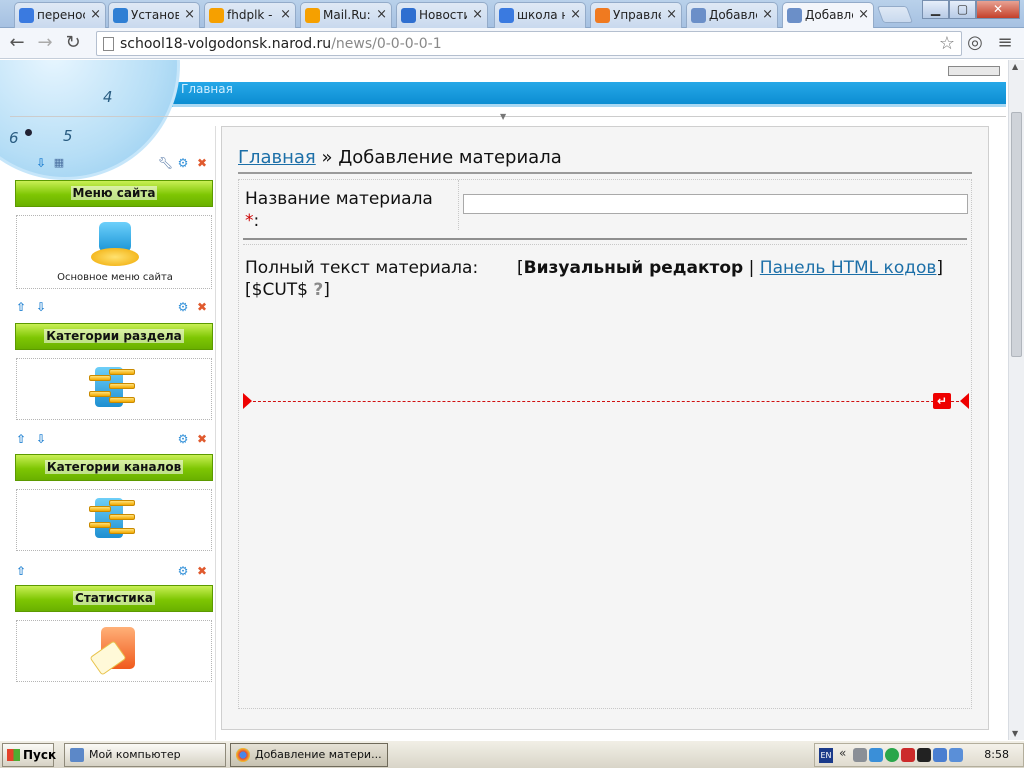  Describe the element at coordinates (77, 755) in the screenshot. I see `computer-icon` at that location.